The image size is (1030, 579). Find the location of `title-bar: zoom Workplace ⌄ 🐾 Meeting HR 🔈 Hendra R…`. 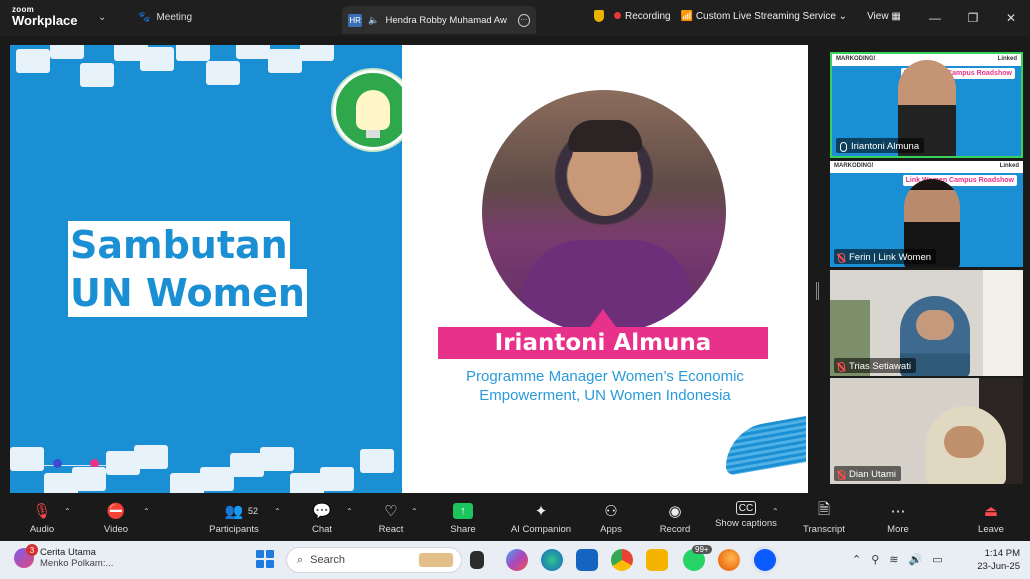

title-bar: zoom Workplace ⌄ 🐾 Meeting HR 🔈 Hendra R… is located at coordinates (515, 18).